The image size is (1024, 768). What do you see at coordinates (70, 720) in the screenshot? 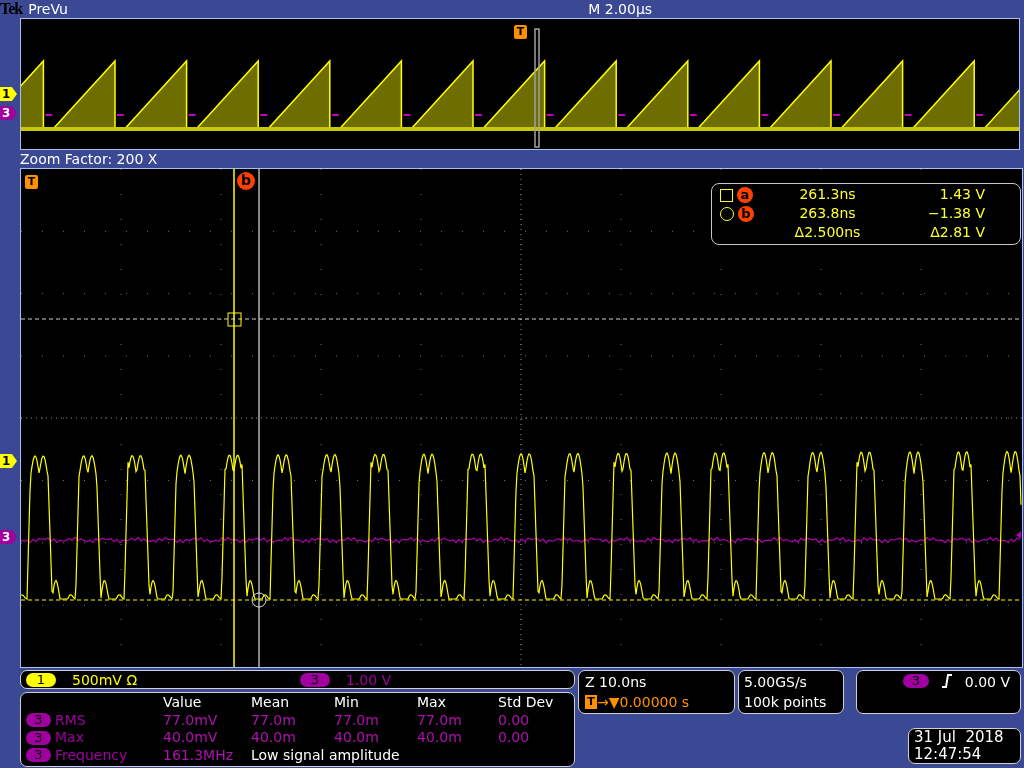
I see `measurement-name: RMS` at bounding box center [70, 720].